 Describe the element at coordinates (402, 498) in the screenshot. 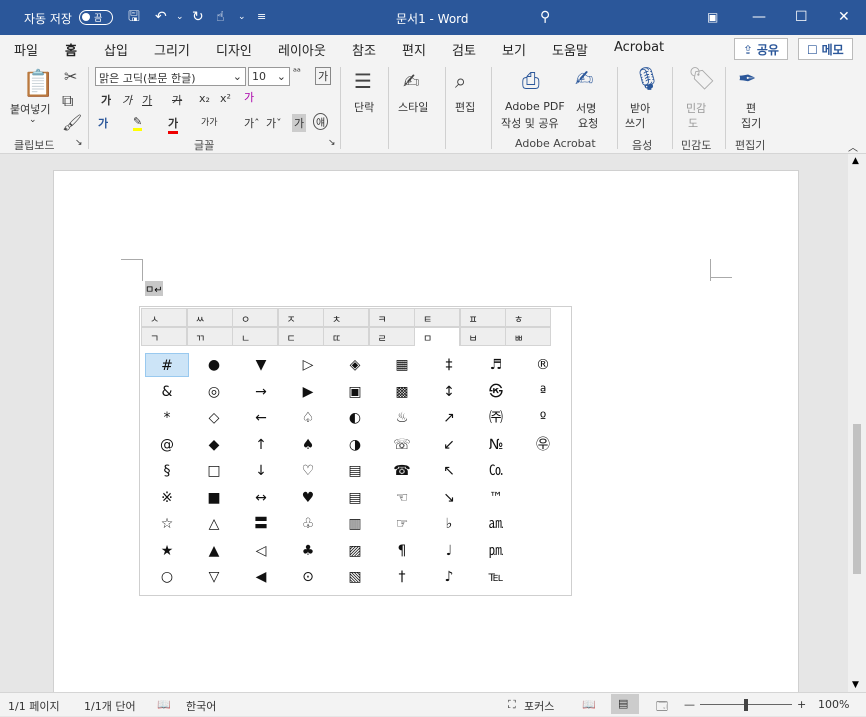

I see `symbol-cell: ☜` at that location.